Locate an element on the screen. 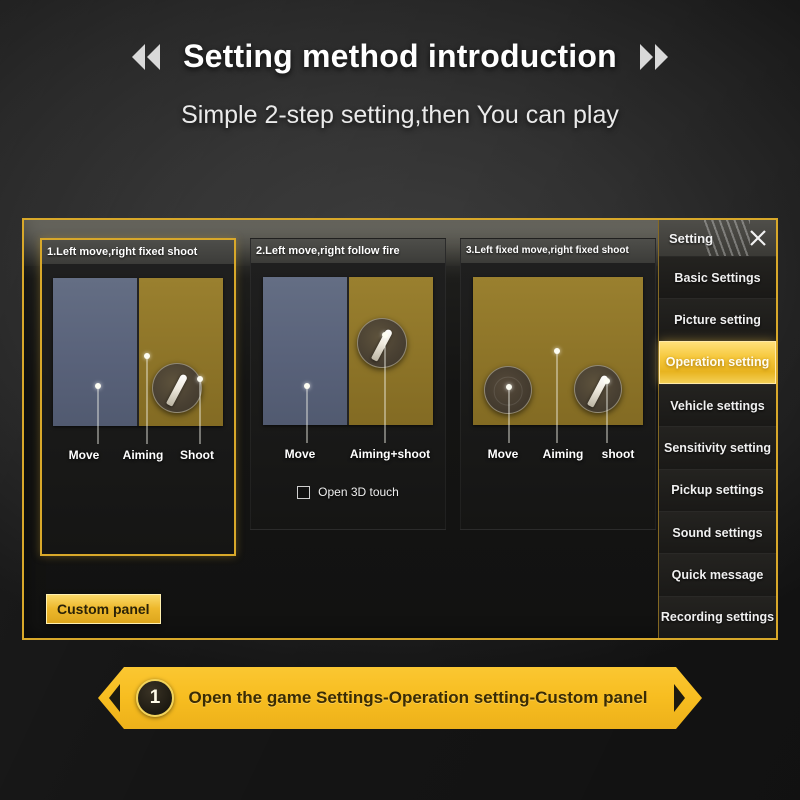 Image resolution: width=800 pixels, height=800 pixels. menu-item-pickup-settings: Pickup settings is located at coordinates (717, 489).